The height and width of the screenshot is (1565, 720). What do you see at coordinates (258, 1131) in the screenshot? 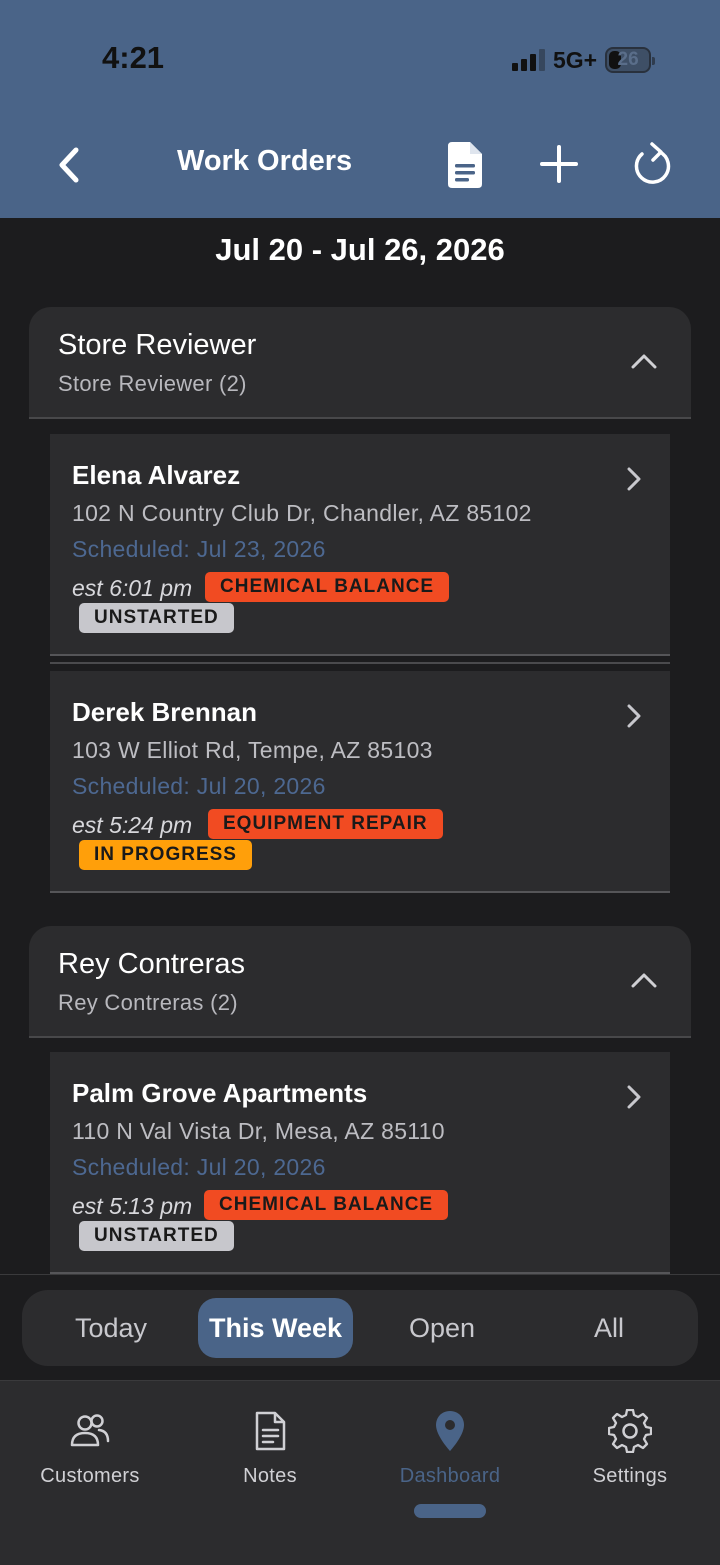
I see `address: 110 N Val Vista Dr, Mesa, AZ 85110` at bounding box center [258, 1131].